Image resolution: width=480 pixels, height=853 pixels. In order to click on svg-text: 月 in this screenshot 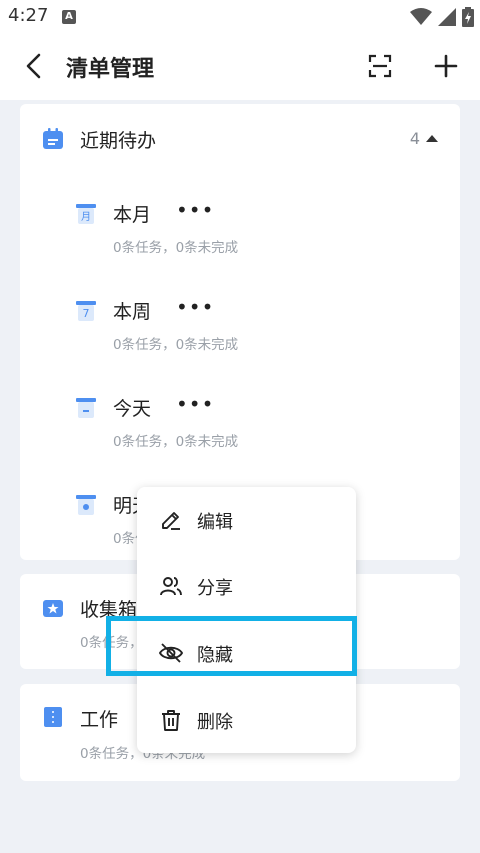, I will do `click(86, 217)`.